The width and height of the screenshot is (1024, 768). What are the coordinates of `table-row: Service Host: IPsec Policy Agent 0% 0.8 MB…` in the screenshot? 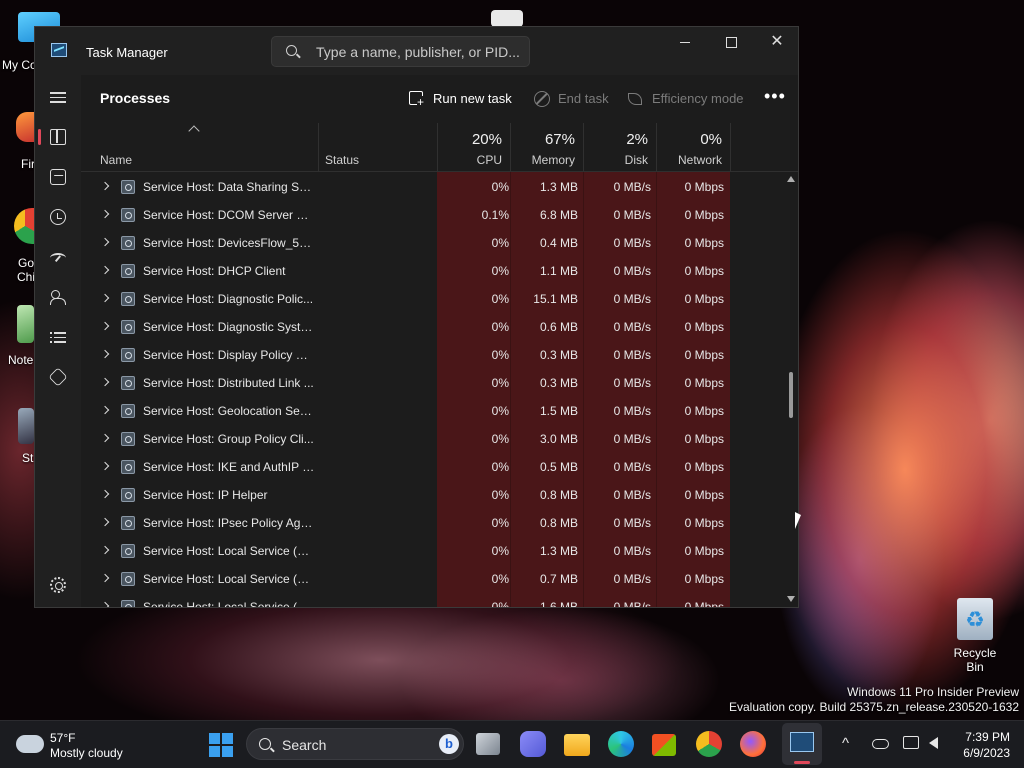 It's located at (437, 523).